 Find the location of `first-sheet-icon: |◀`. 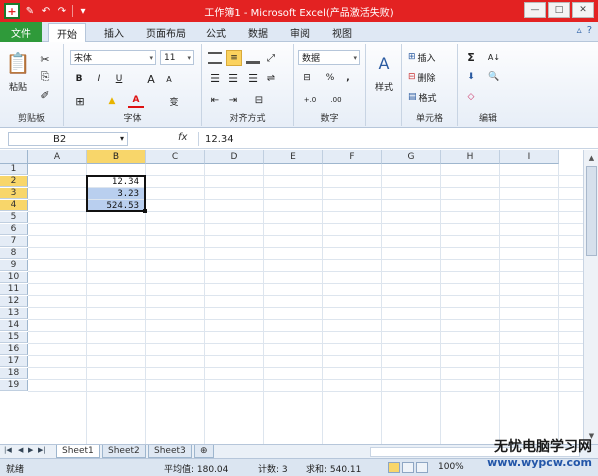

first-sheet-icon: |◀ is located at coordinates (8, 450).